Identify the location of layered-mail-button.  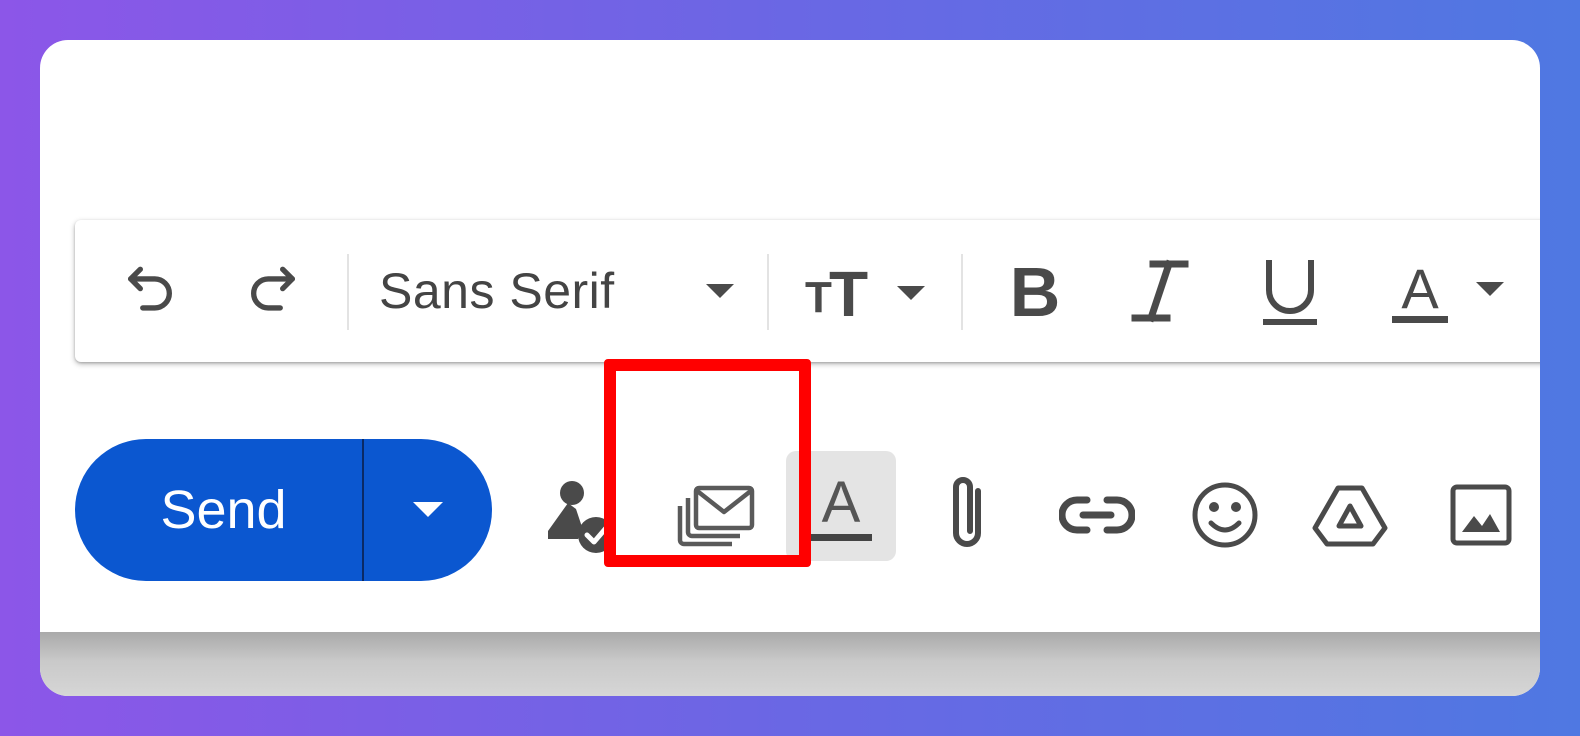
(718, 515).